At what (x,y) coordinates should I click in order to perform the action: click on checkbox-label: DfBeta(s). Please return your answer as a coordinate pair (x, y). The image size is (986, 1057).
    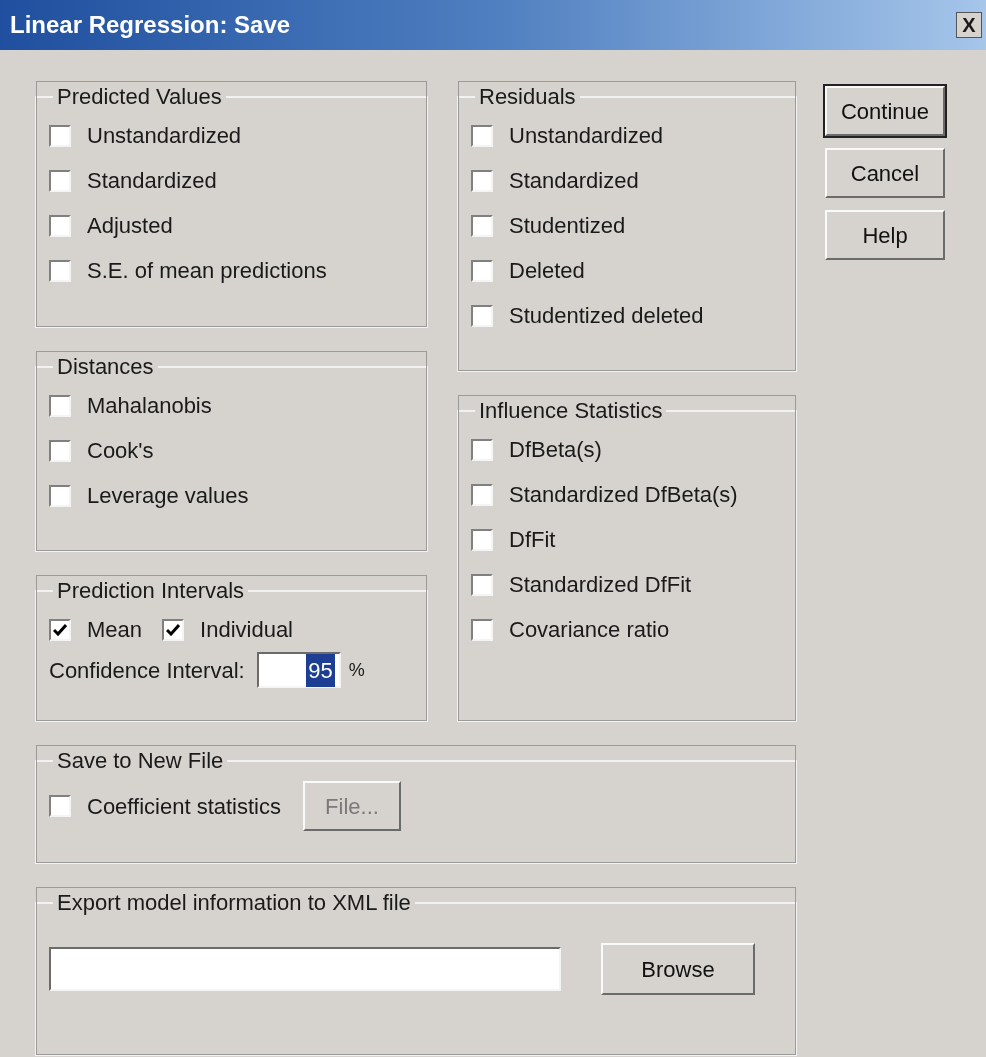
    Looking at the image, I should click on (555, 450).